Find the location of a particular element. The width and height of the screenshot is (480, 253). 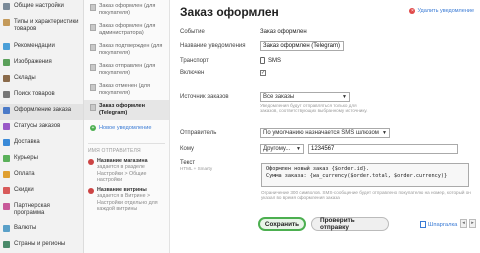

notification-item: Заказ отправлен (для покупателя) is located at coordinates (126, 70).